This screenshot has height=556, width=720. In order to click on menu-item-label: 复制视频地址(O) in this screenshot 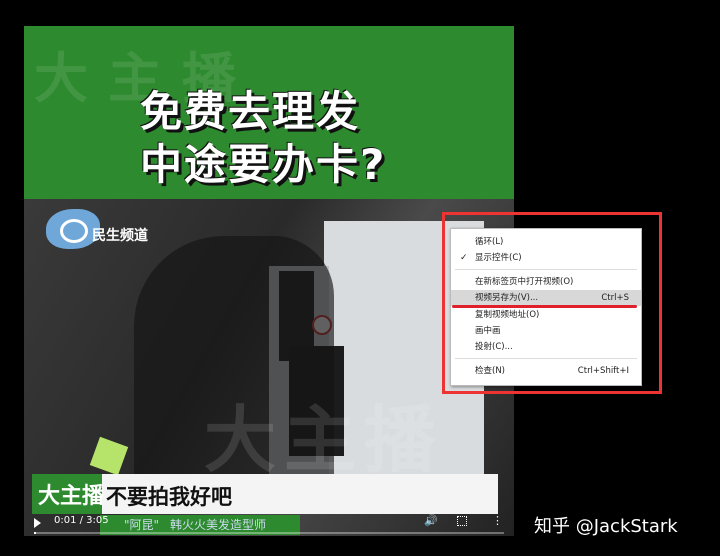, I will do `click(507, 315)`.